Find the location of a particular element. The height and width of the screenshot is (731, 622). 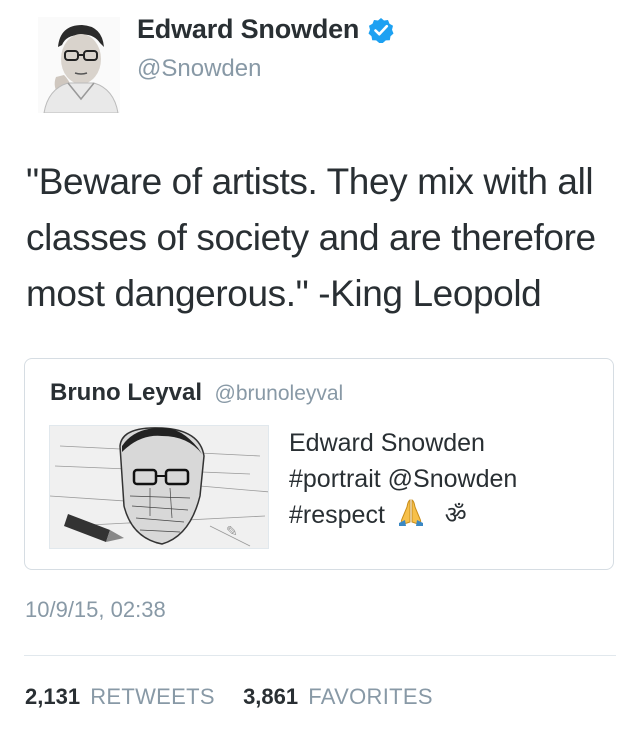

quoted-tweet-image: ✎ is located at coordinates (159, 487).